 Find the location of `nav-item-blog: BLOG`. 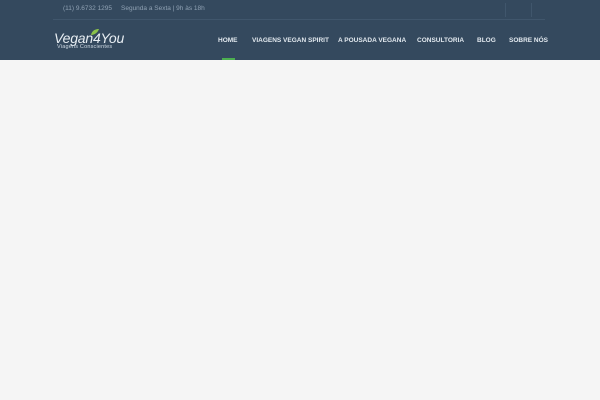

nav-item-blog: BLOG is located at coordinates (486, 40).